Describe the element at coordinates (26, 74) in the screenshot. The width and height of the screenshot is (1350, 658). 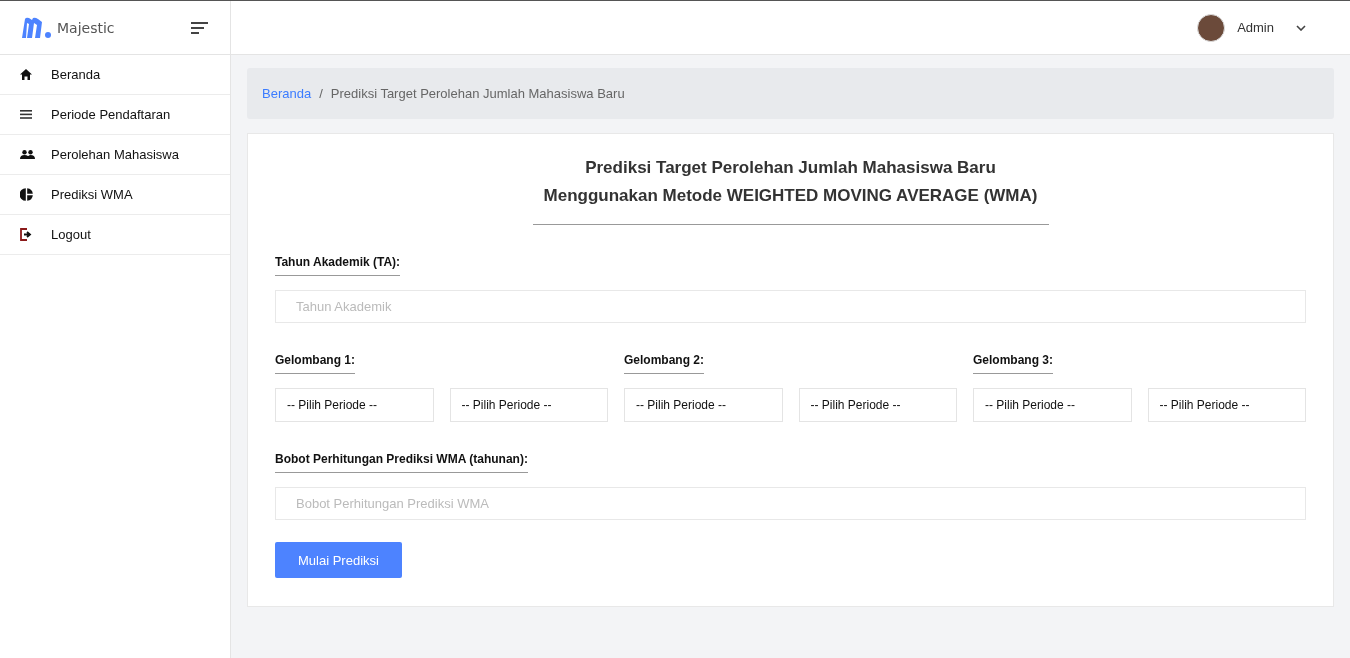
I see `home-icon` at that location.